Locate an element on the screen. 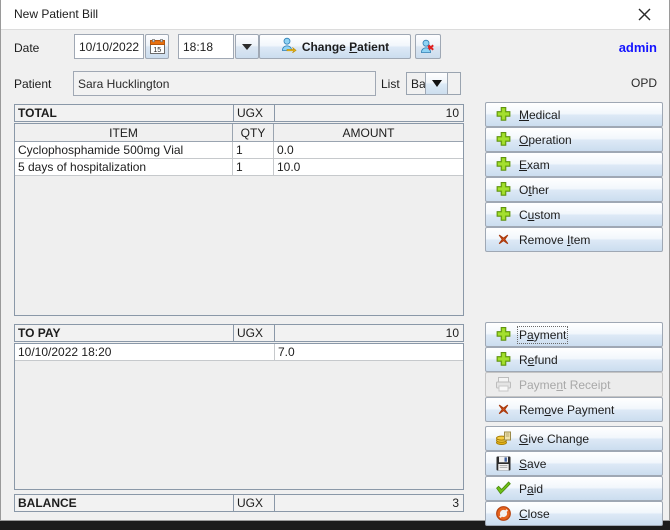  to-pay-label: TO PAY is located at coordinates (124, 333).